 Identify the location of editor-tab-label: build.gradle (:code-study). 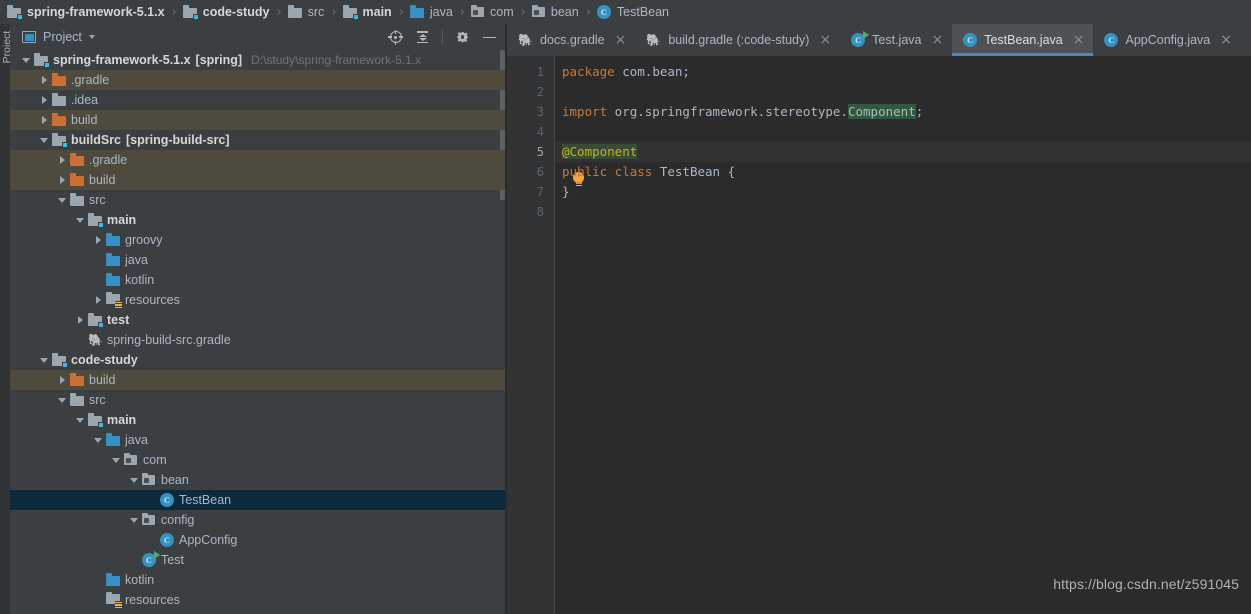
(739, 40).